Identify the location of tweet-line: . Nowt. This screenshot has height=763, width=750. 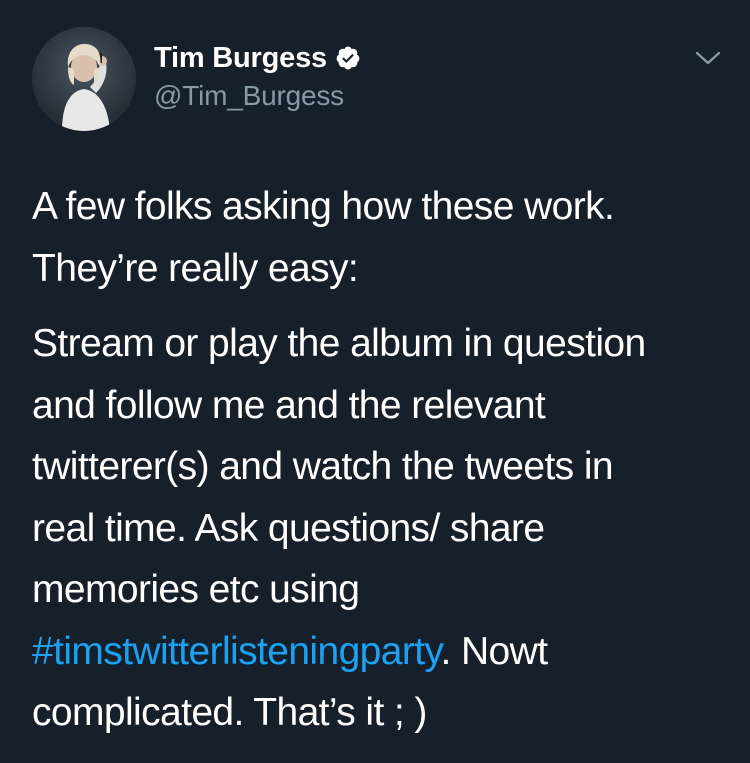
(494, 651).